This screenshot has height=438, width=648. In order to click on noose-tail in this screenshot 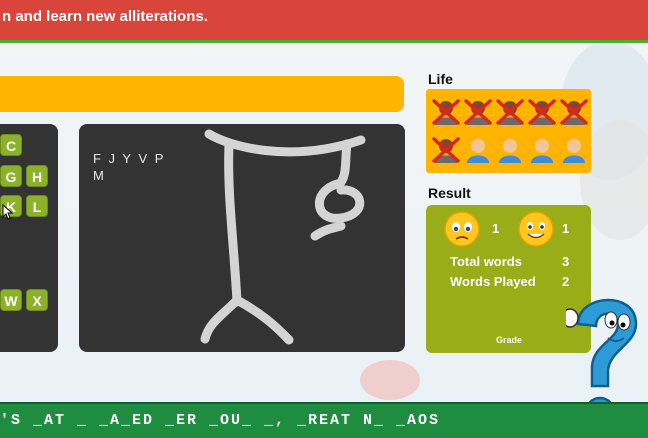, I will do `click(328, 231)`.